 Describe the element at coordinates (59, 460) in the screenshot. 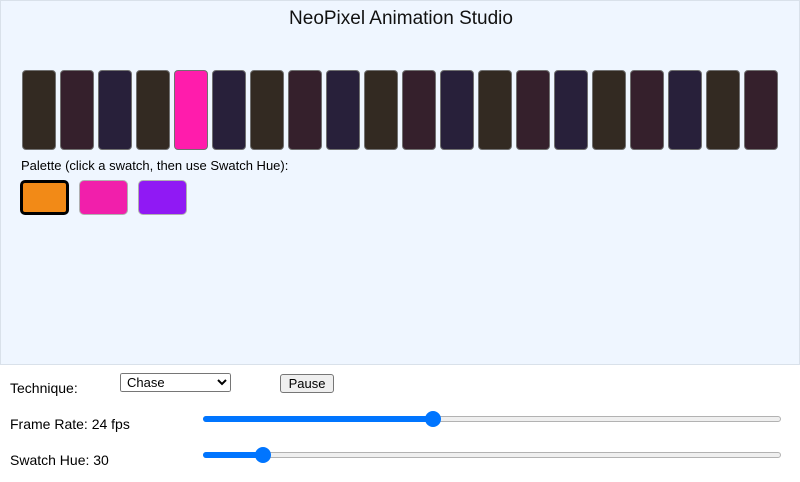

I see `swatch-hue-label: Swatch Hue: 30` at that location.